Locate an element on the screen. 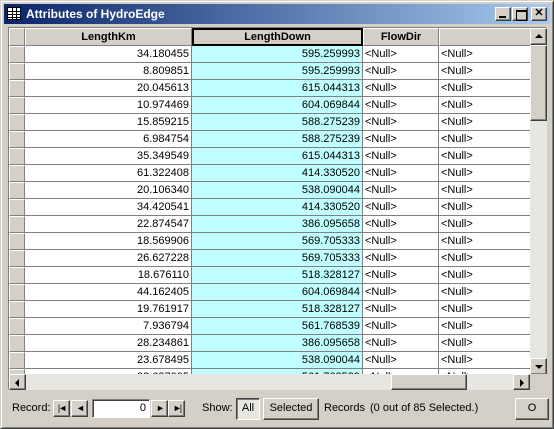  cell-lengthkm: 22.874547 is located at coordinates (108, 224).